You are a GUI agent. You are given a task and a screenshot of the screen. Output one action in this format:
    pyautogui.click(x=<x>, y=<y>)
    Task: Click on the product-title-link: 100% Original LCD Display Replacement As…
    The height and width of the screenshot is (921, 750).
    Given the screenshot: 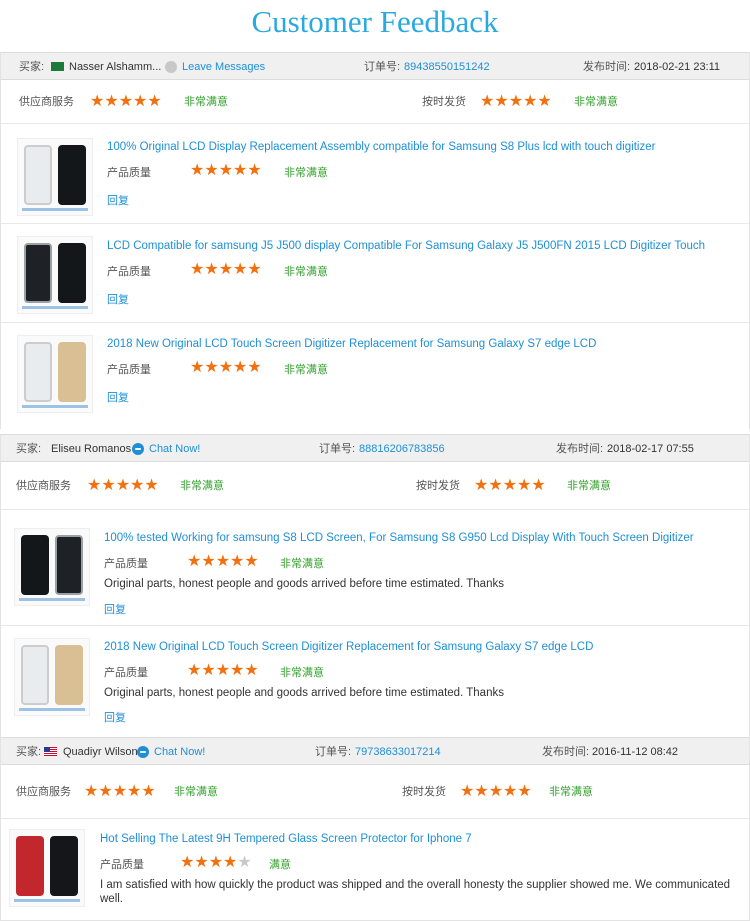 What is the action you would take?
    pyautogui.click(x=381, y=147)
    